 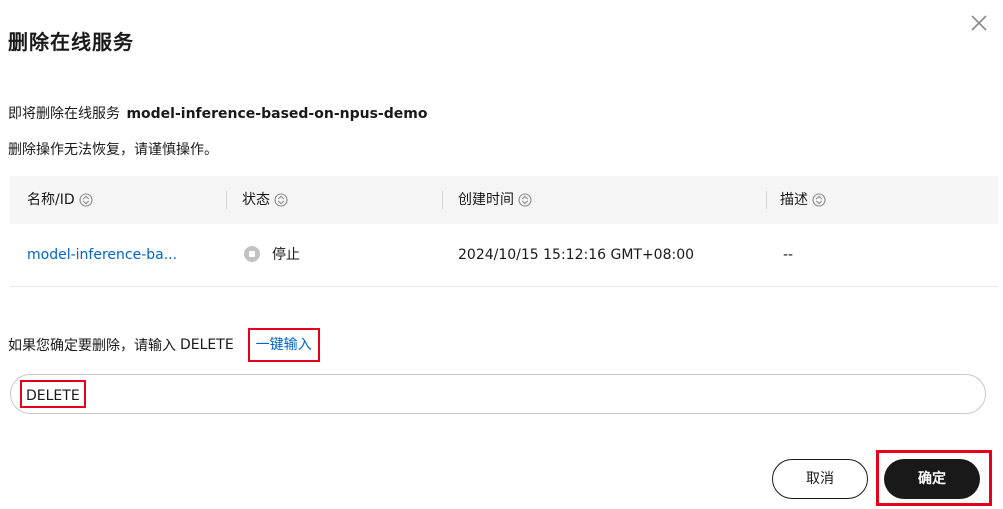 What do you see at coordinates (113, 150) in the screenshot?
I see `delete-warning: 删除操作无法恢复，请谨慎操作。` at bounding box center [113, 150].